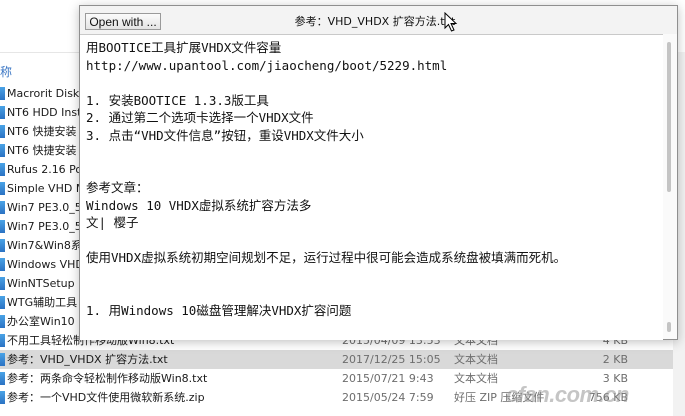 The width and height of the screenshot is (685, 416). What do you see at coordinates (177, 100) in the screenshot?
I see `text-line: 1. 安装BOOTICE 1.3.3版工具` at bounding box center [177, 100].